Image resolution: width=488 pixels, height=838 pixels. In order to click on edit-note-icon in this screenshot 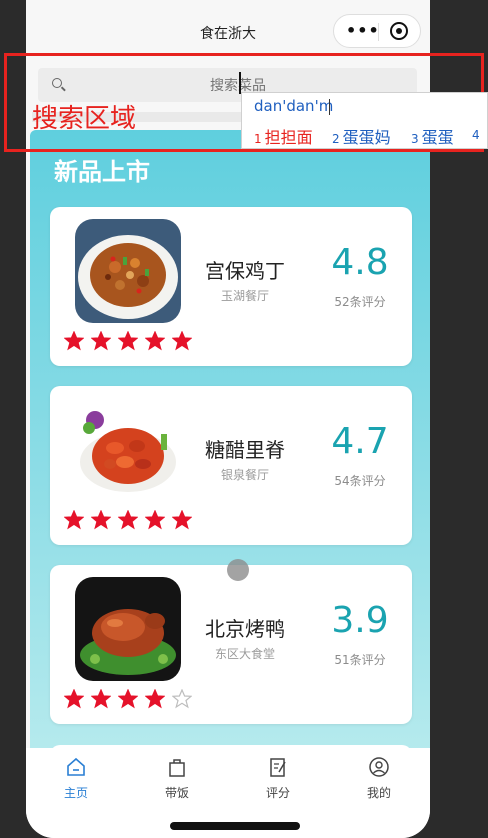, I will do `click(278, 767)`.